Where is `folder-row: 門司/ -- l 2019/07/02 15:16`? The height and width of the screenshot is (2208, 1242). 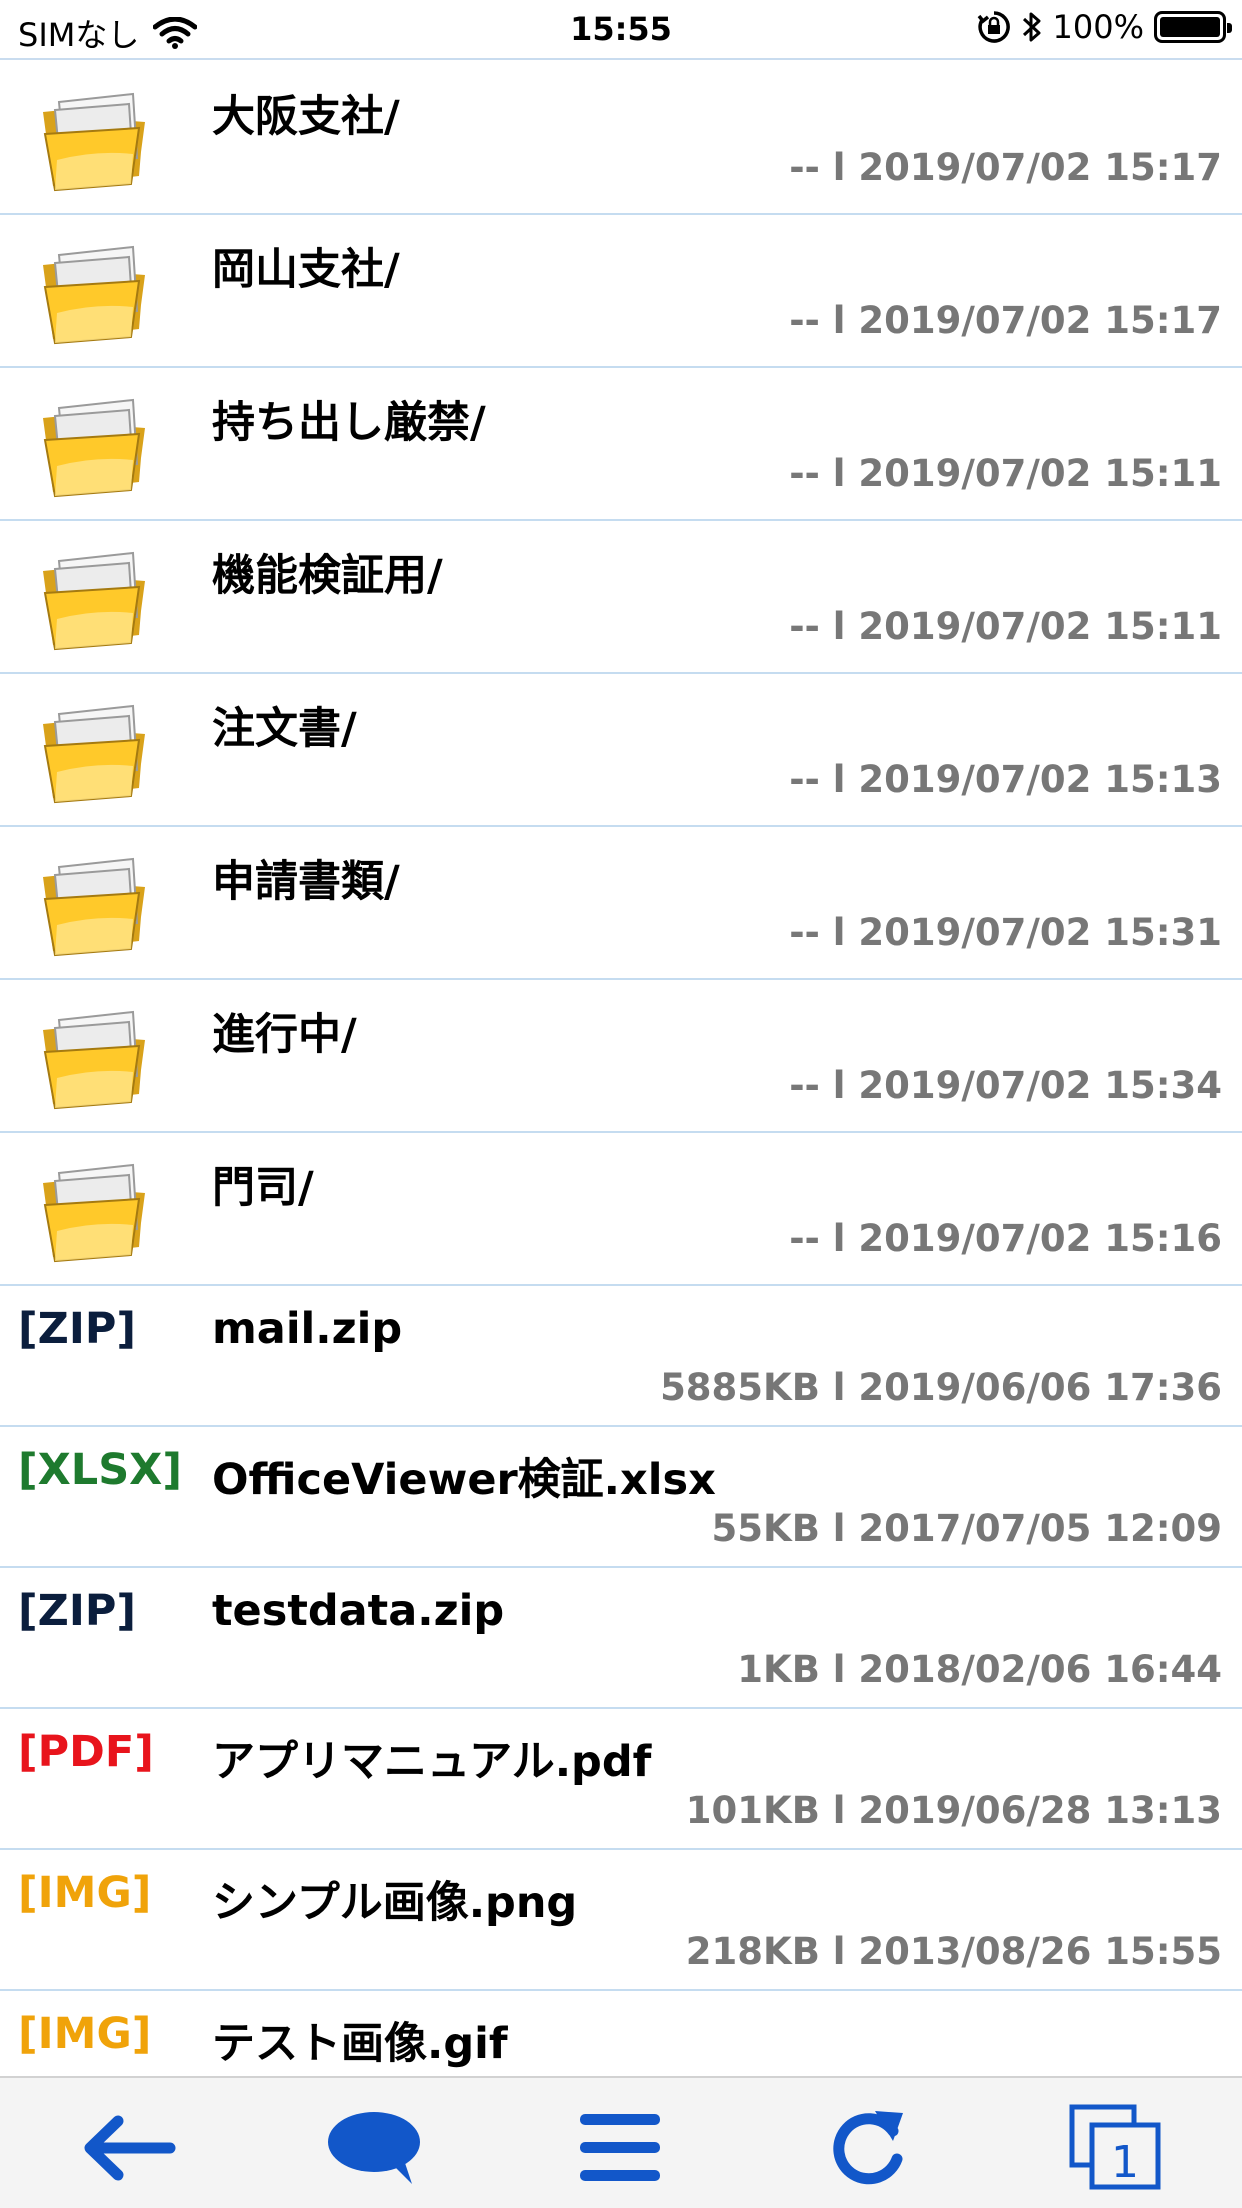 folder-row: 門司/ -- l 2019/07/02 15:16 is located at coordinates (621, 1209).